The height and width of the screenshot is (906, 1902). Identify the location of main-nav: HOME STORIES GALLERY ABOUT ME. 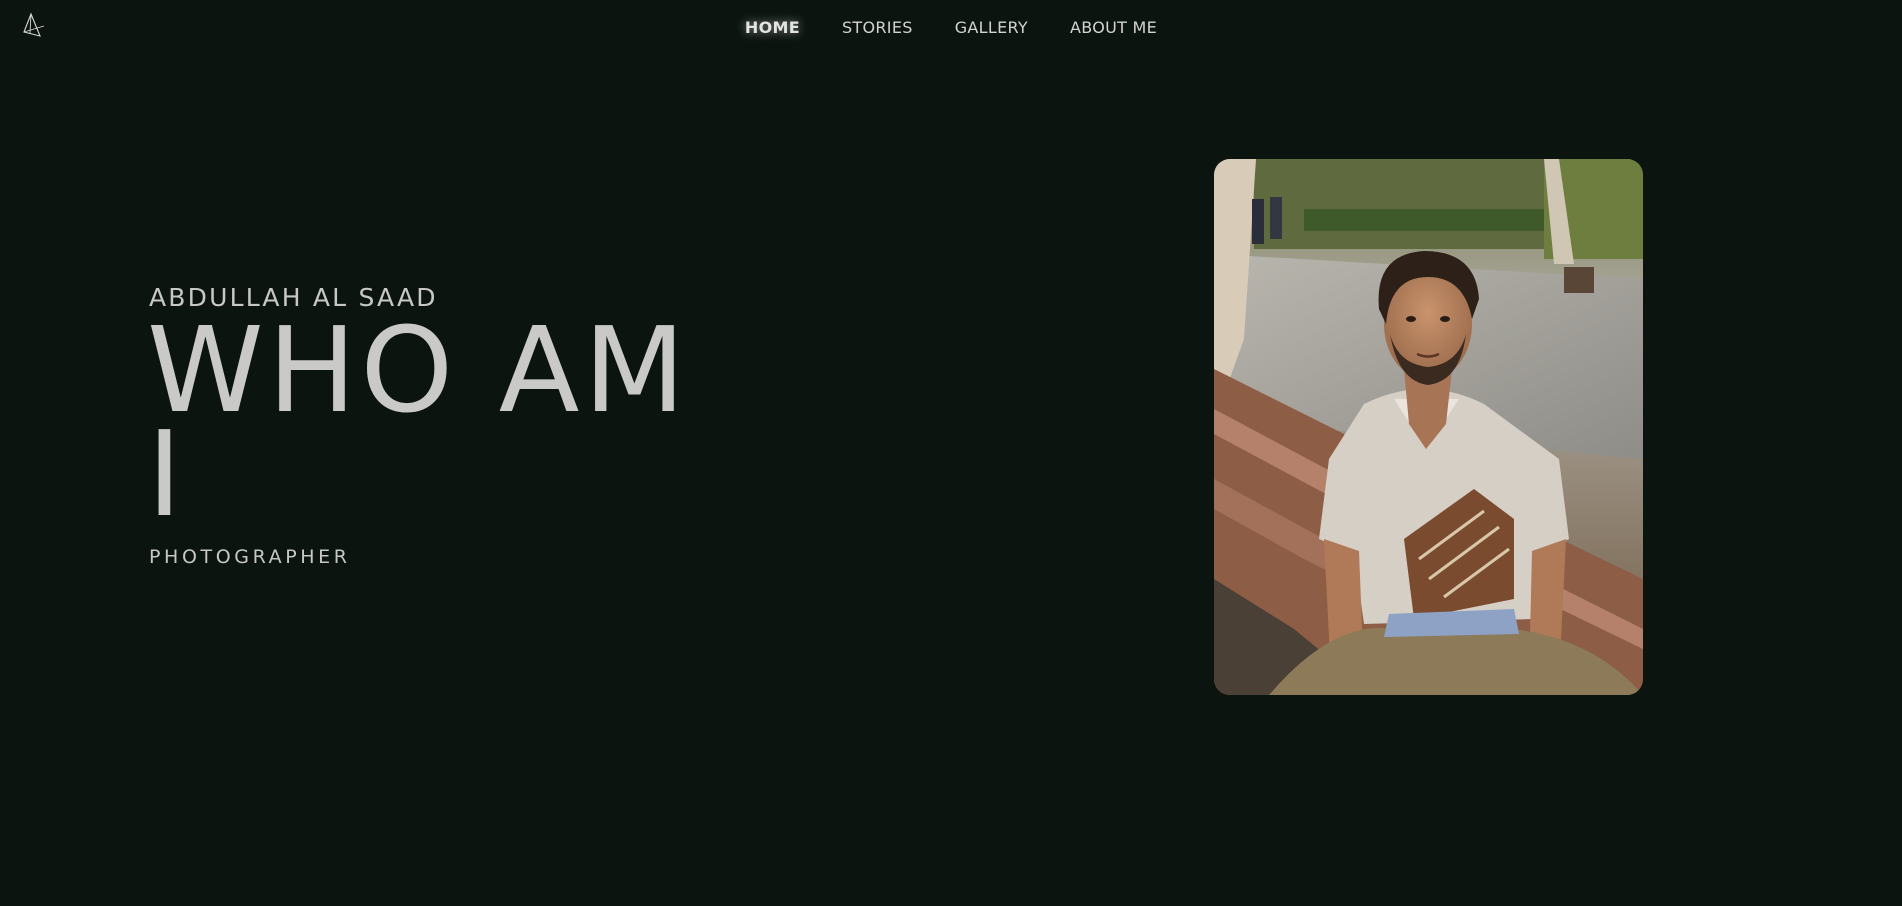
(951, 27).